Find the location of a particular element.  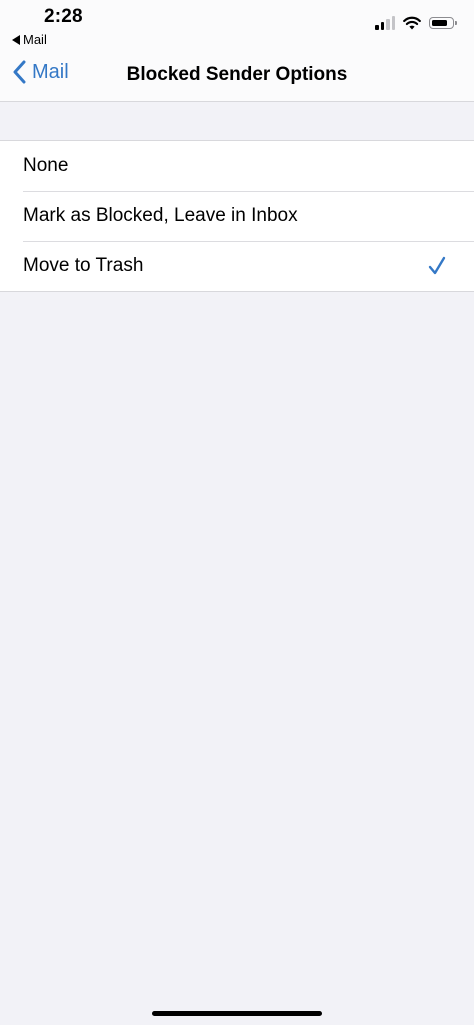

status-indicators is located at coordinates (416, 23).